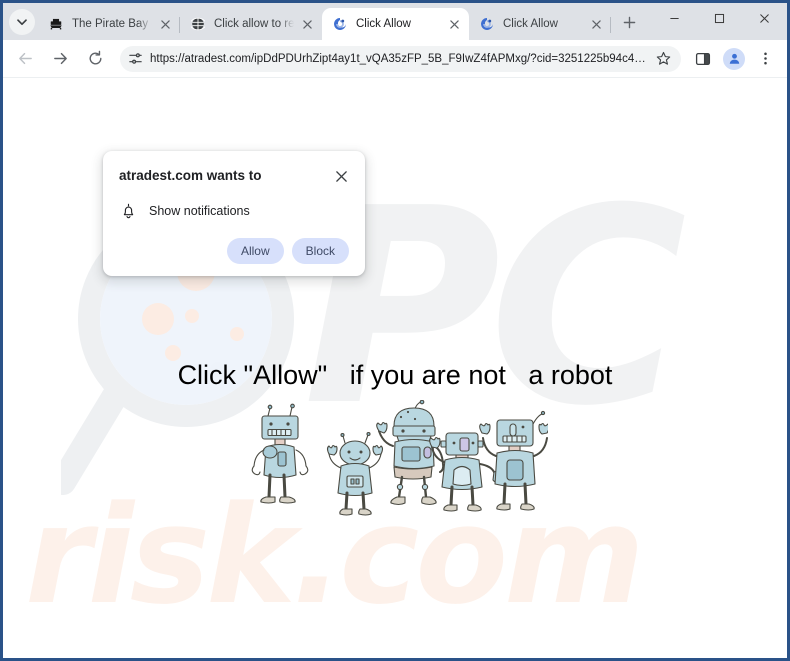 This screenshot has height=661, width=790. I want to click on permission-actions: Allow Block, so click(234, 251).